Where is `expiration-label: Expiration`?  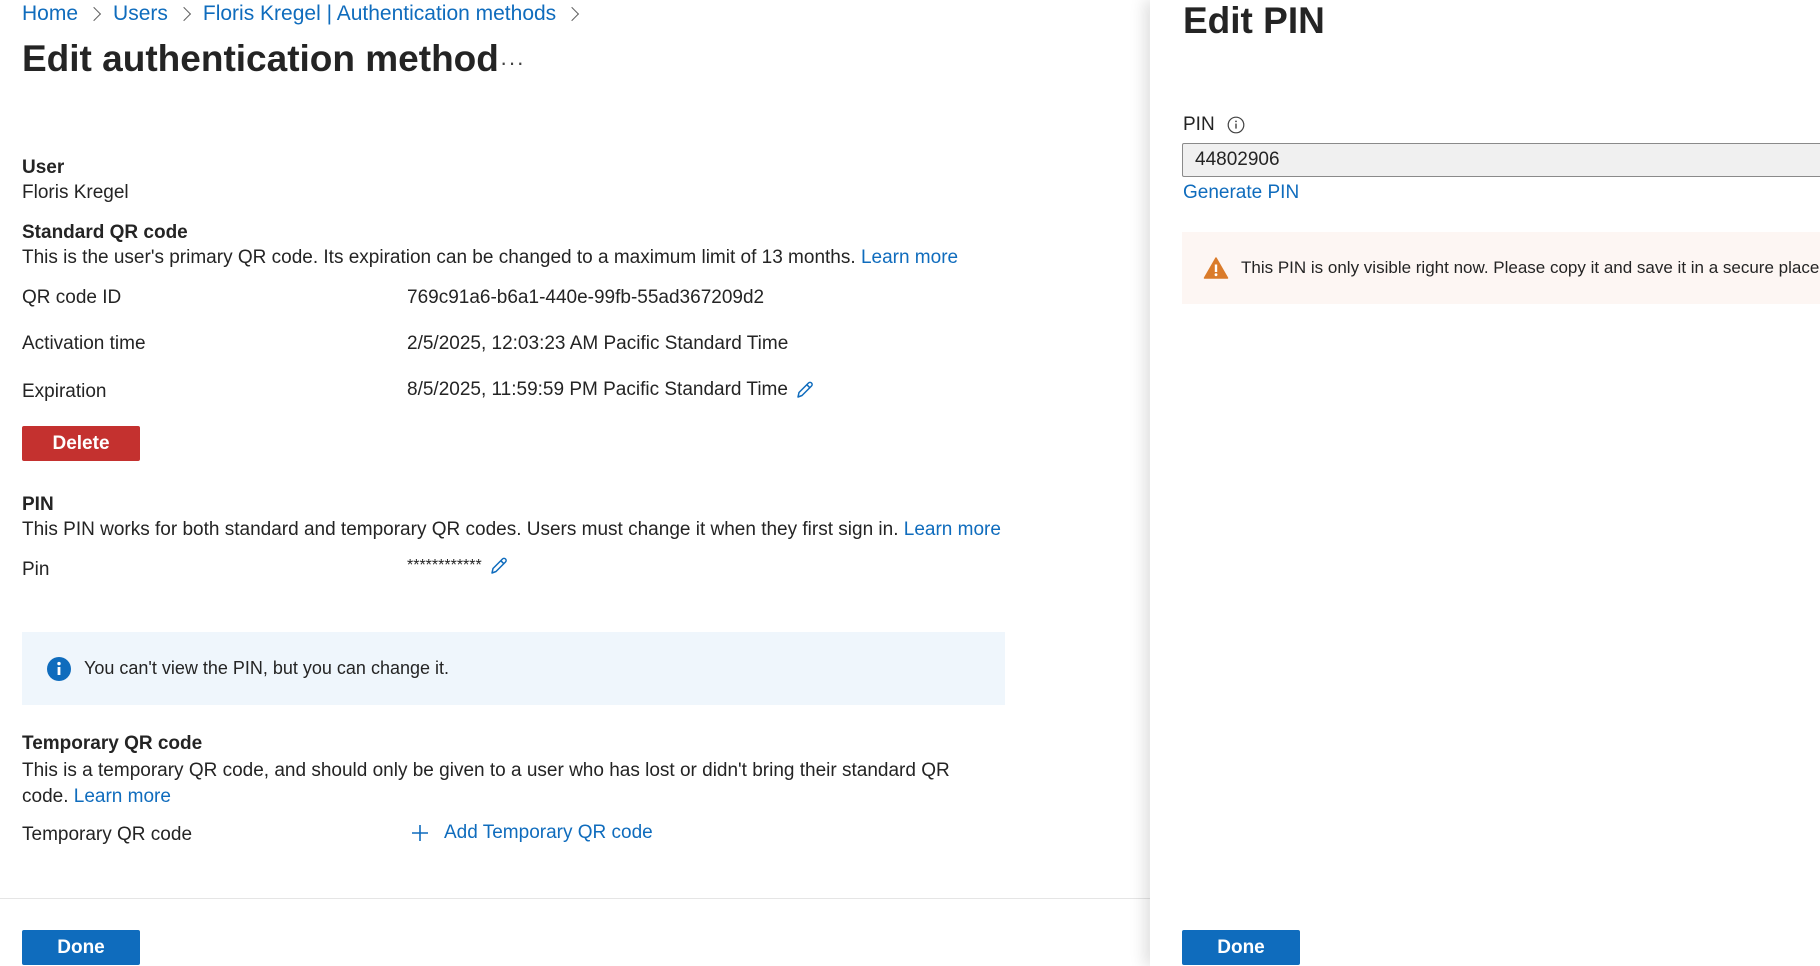
expiration-label: Expiration is located at coordinates (64, 391).